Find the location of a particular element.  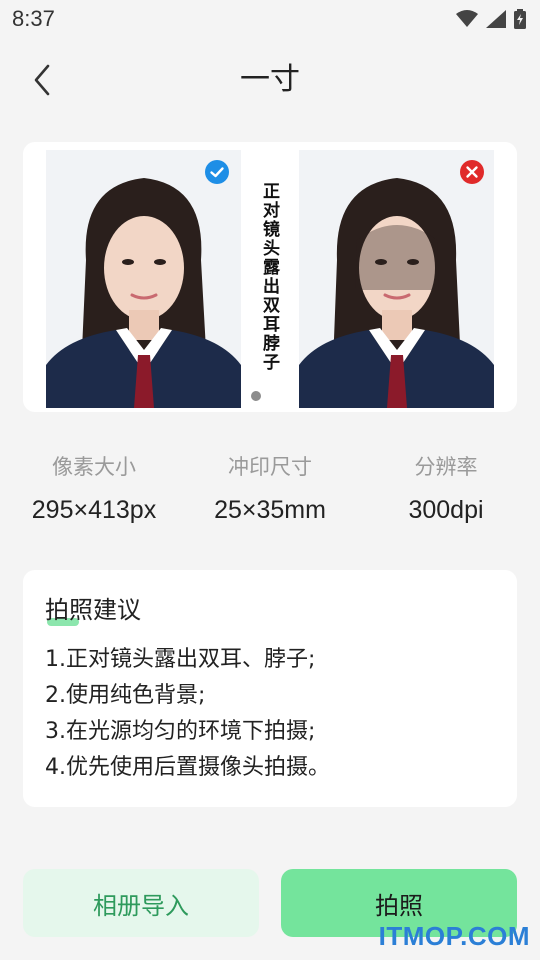

album-import-button: 相册导入 is located at coordinates (141, 903).